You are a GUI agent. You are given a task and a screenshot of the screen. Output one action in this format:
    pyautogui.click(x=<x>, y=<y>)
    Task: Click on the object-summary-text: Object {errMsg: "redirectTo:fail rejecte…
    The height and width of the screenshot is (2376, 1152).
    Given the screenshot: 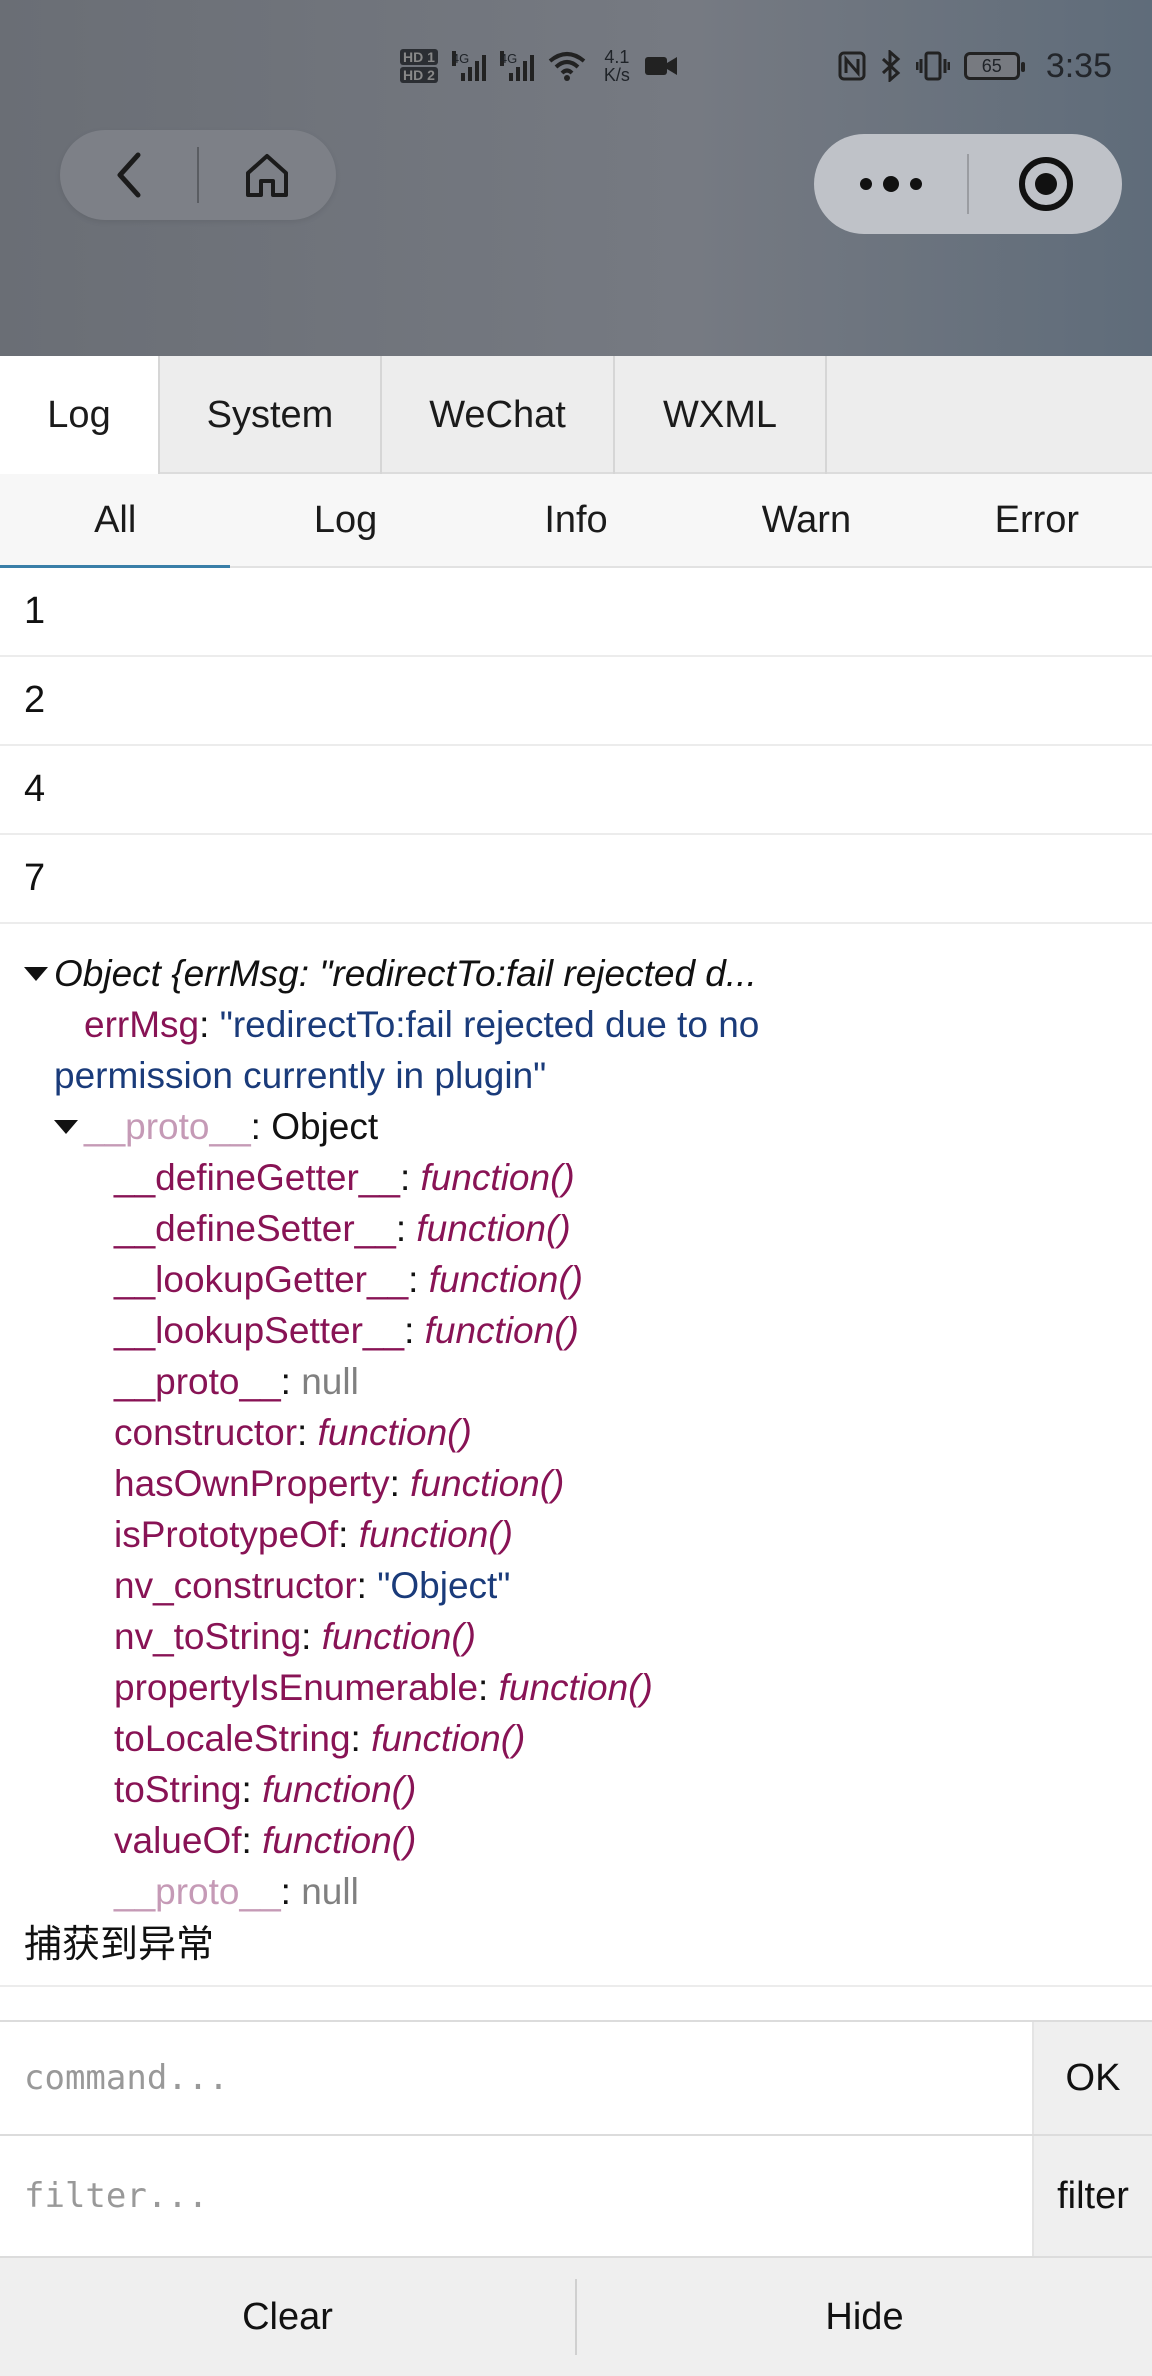 What is the action you would take?
    pyautogui.click(x=405, y=973)
    